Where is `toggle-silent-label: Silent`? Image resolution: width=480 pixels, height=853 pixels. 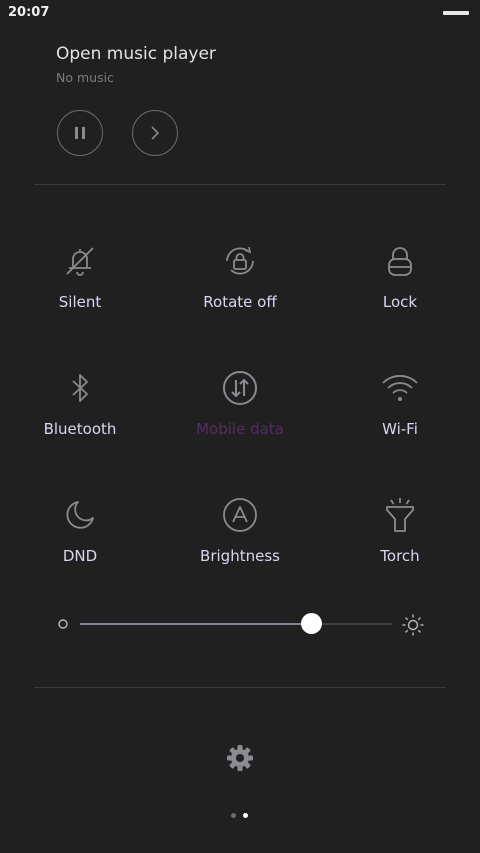
toggle-silent-label: Silent is located at coordinates (80, 302).